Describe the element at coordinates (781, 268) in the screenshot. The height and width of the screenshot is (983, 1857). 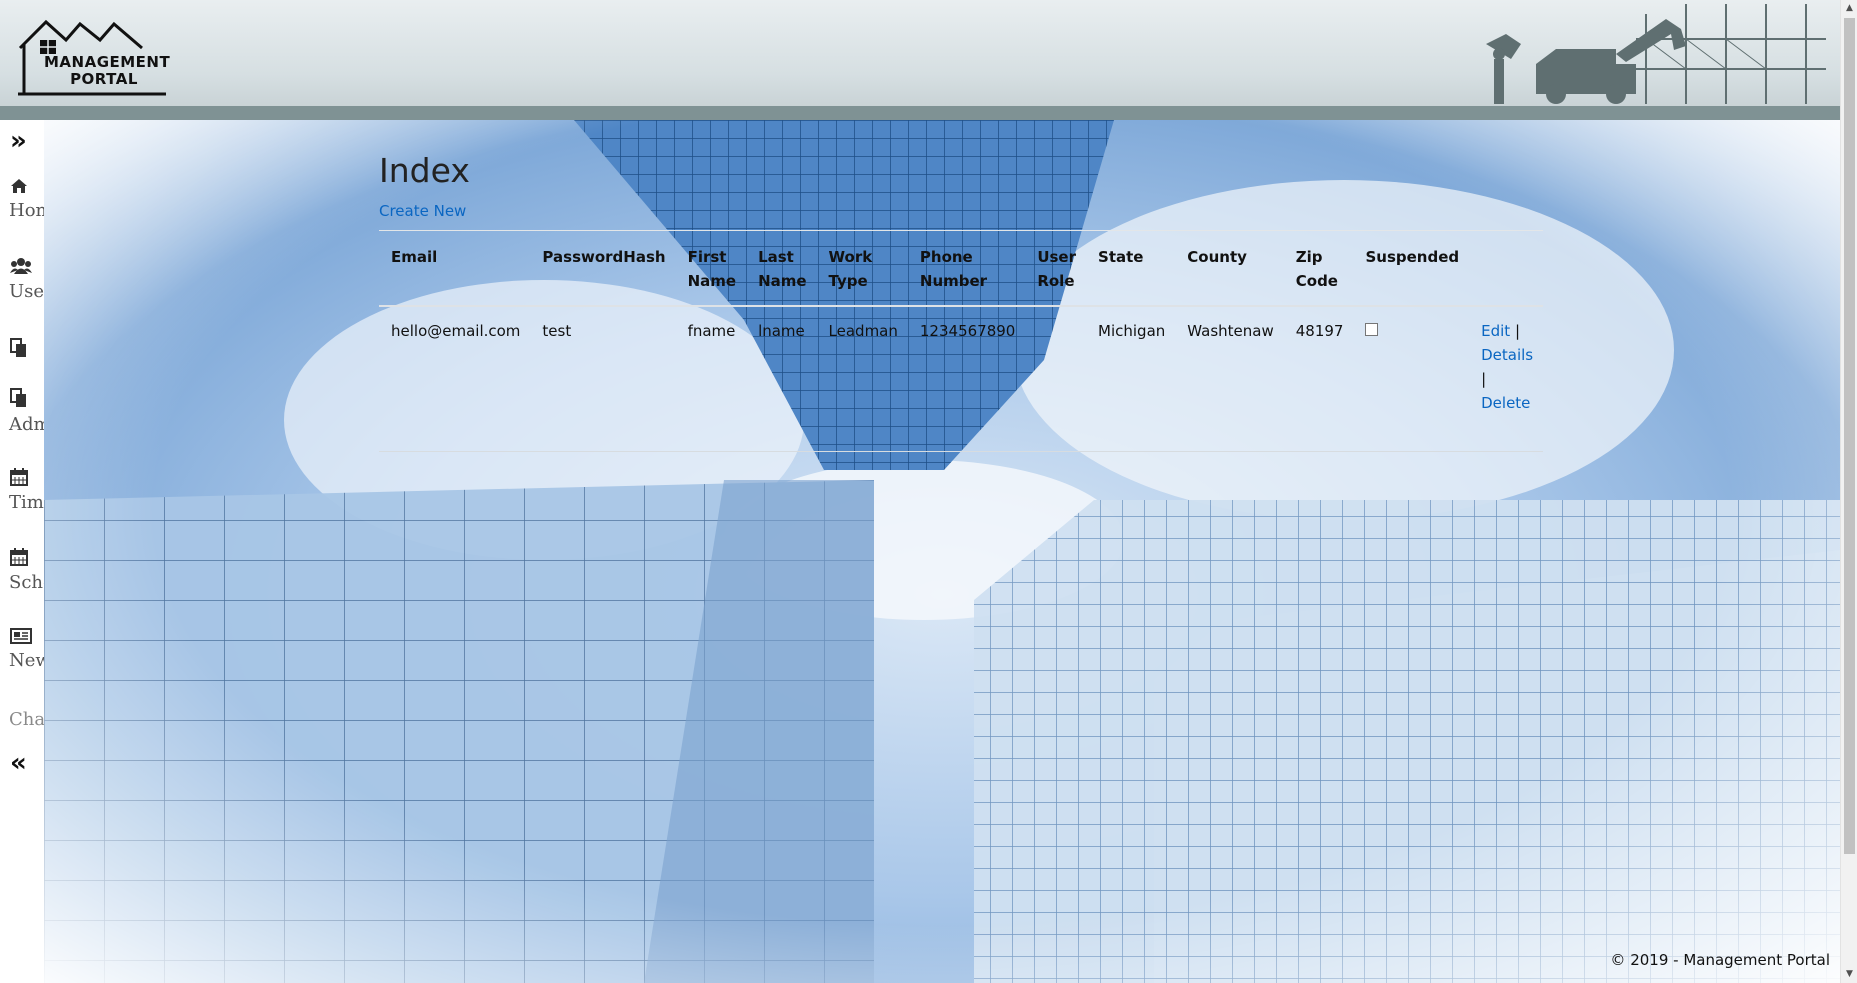
I see `column-header: Last Name` at that location.